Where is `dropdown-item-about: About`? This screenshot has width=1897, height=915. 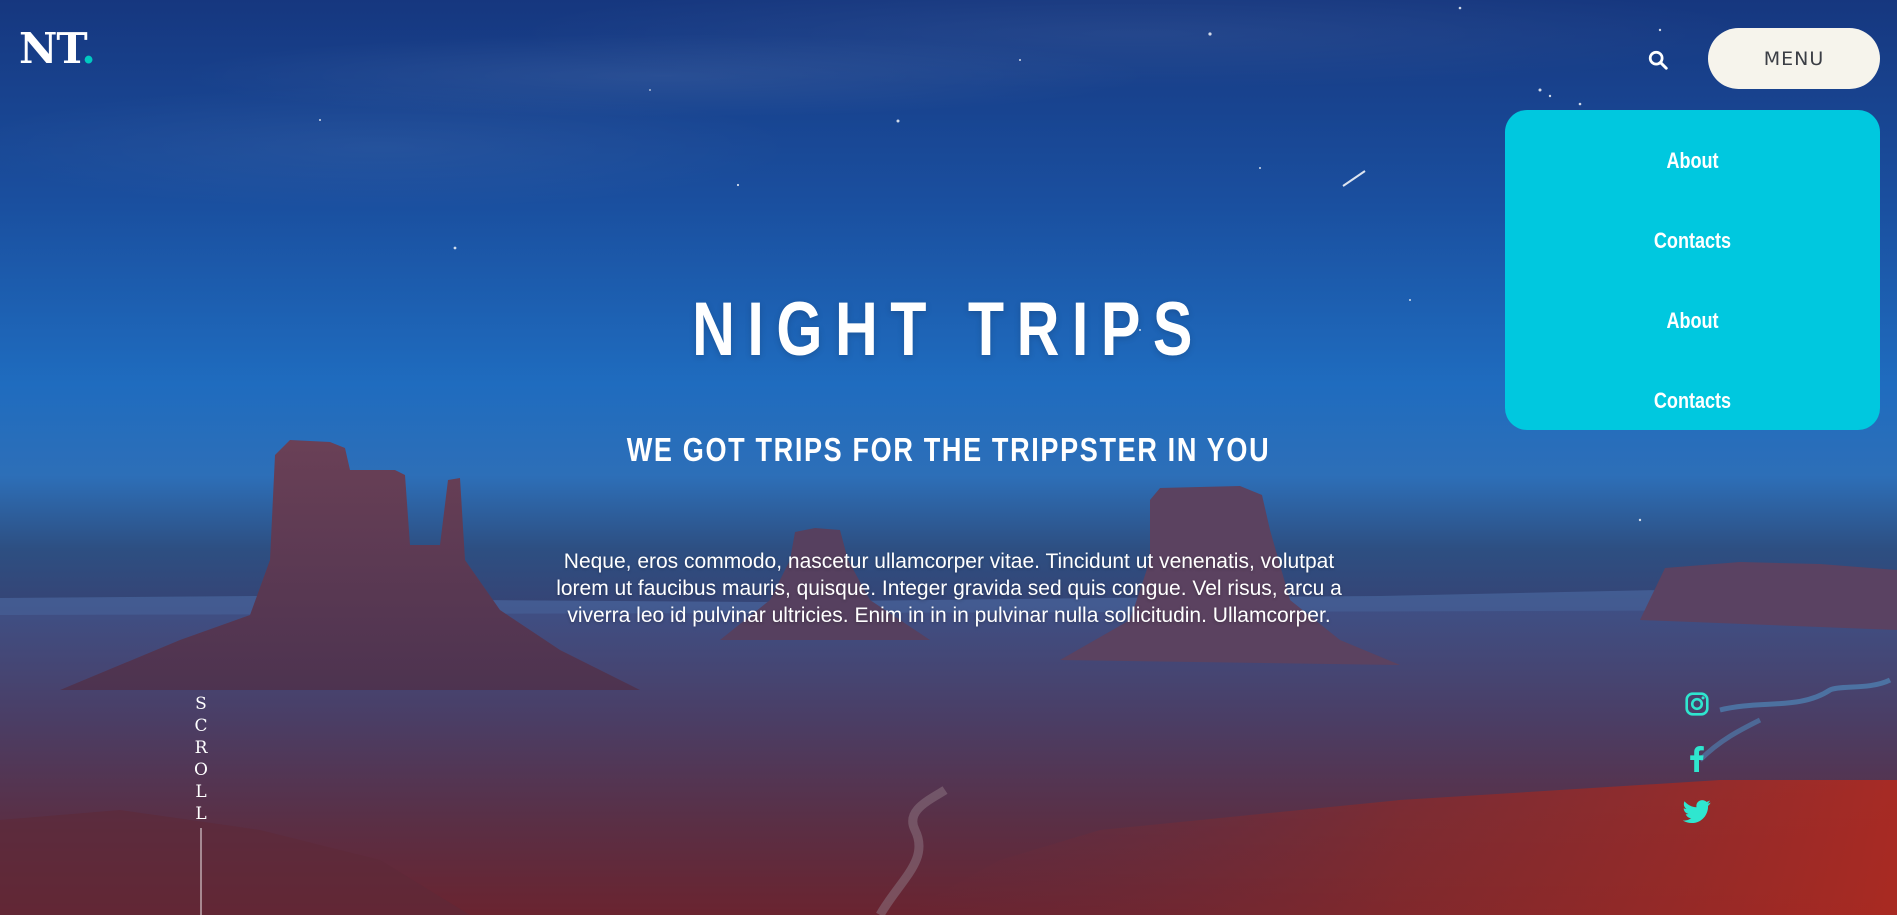 dropdown-item-about: About is located at coordinates (1693, 170).